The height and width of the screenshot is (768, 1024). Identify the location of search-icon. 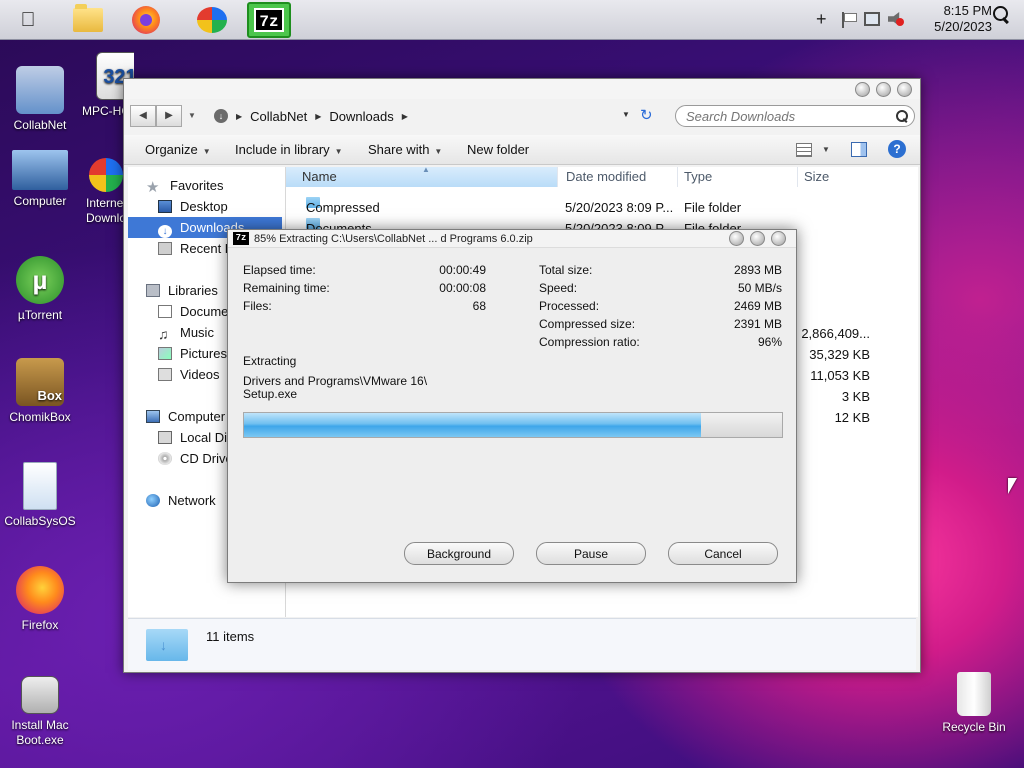
(902, 116).